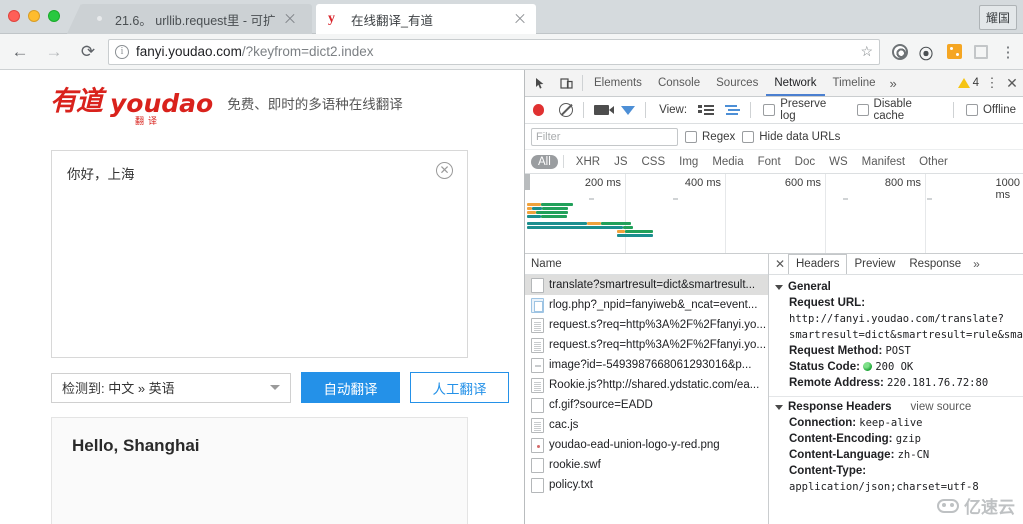 This screenshot has height=524, width=1023. I want to click on type-filter-manifest: Manifest, so click(883, 162).